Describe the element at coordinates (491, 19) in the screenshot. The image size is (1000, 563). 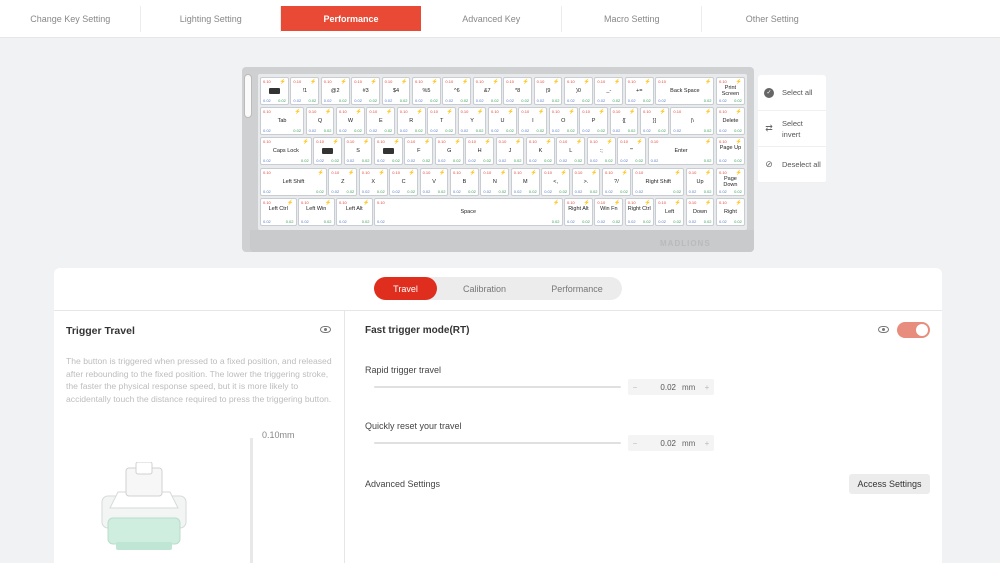
I see `tab-advanced-key: Advanced Key` at that location.